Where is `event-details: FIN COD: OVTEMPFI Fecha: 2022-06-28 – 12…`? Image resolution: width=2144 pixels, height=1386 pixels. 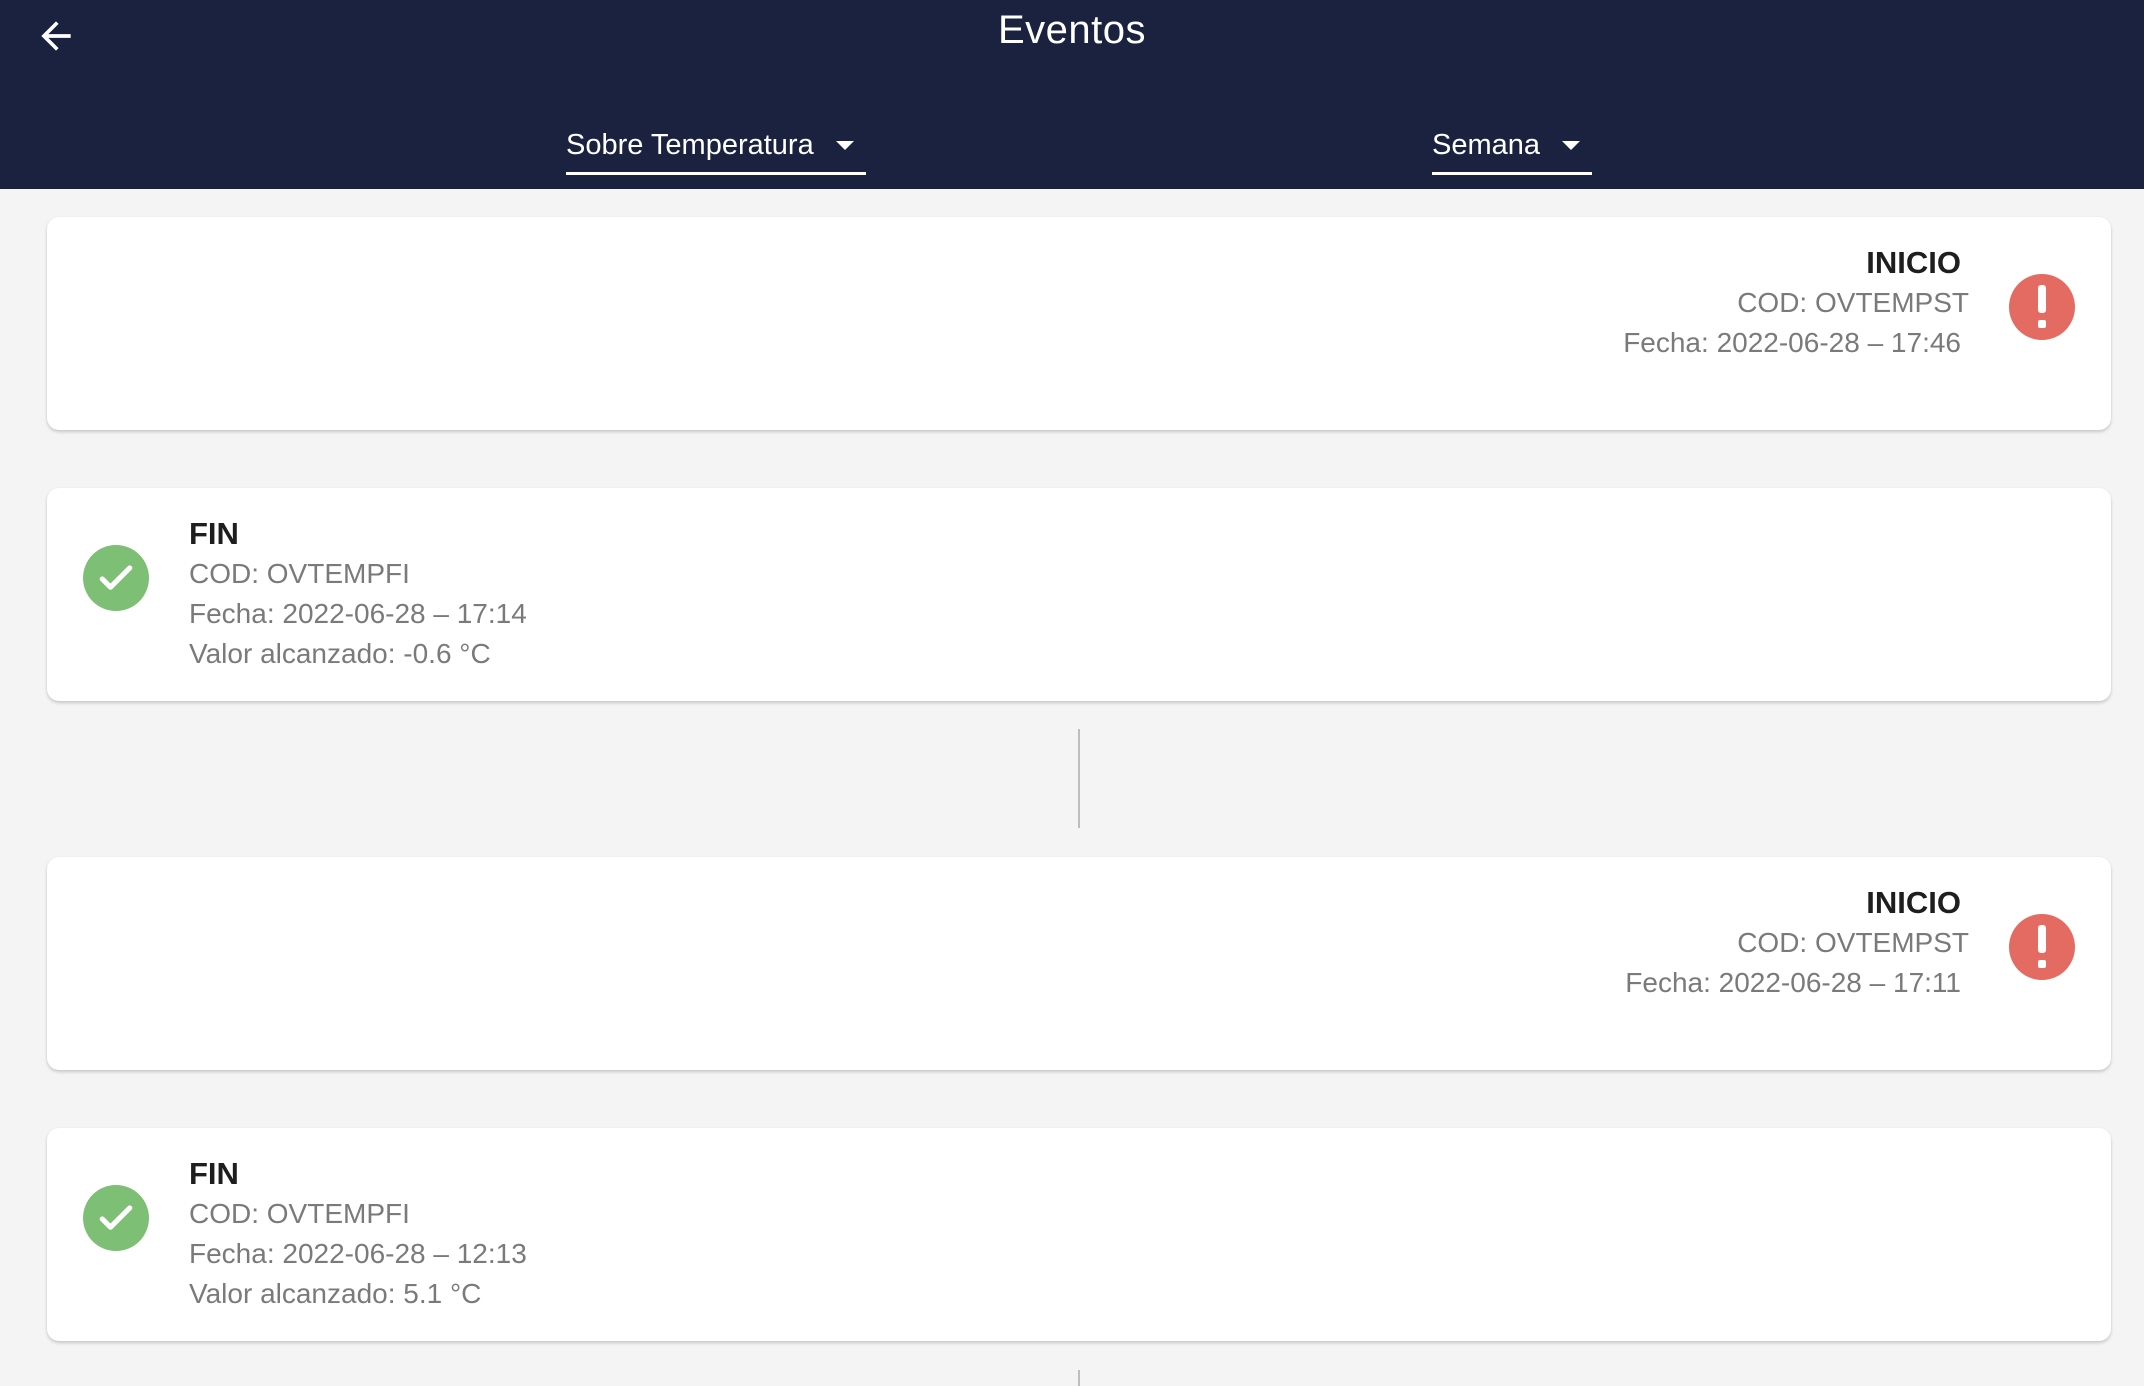 event-details: FIN COD: OVTEMPFI Fecha: 2022-06-28 – 12… is located at coordinates (358, 1234).